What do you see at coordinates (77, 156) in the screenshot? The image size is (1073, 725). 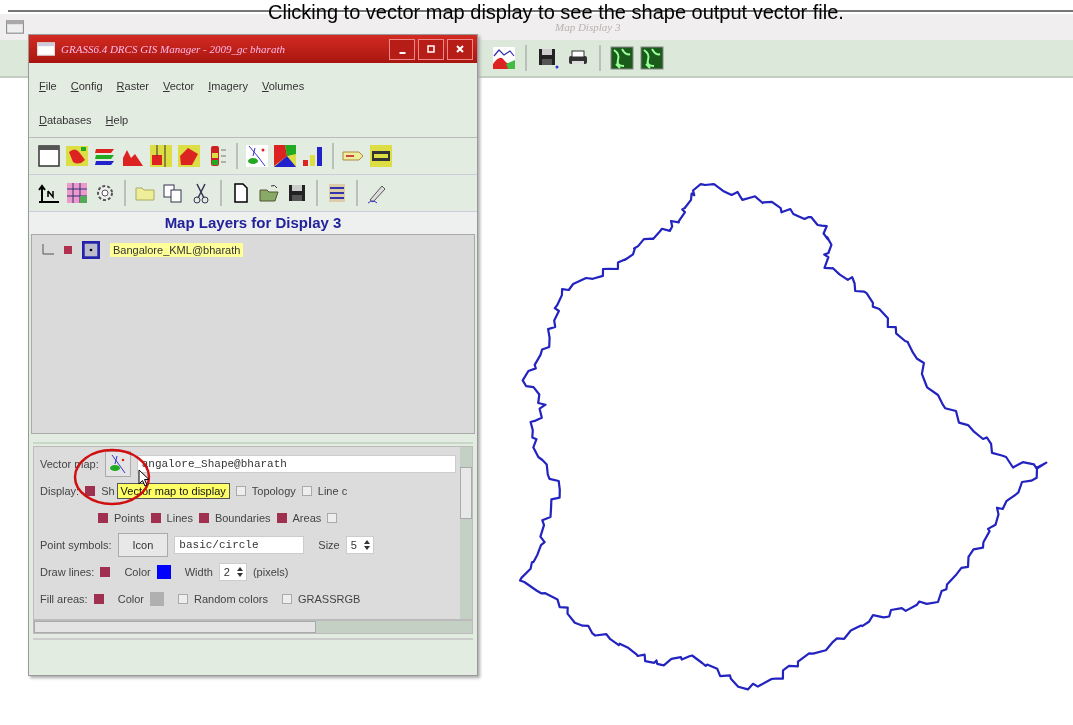 I see `raster-icon` at bounding box center [77, 156].